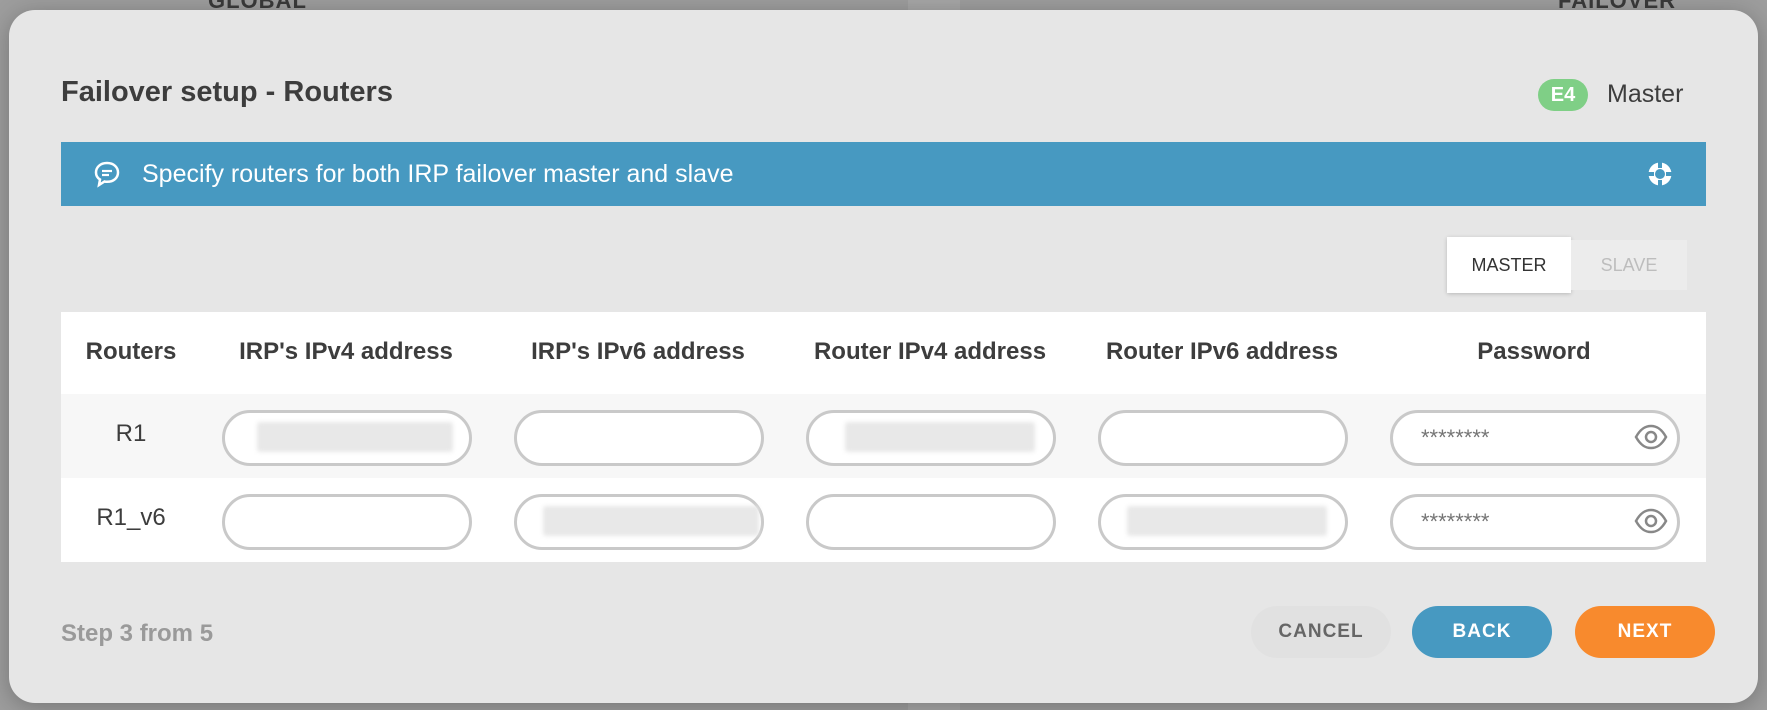  I want to click on header-irp-ipv4: IRP's IPv4 address, so click(346, 351).